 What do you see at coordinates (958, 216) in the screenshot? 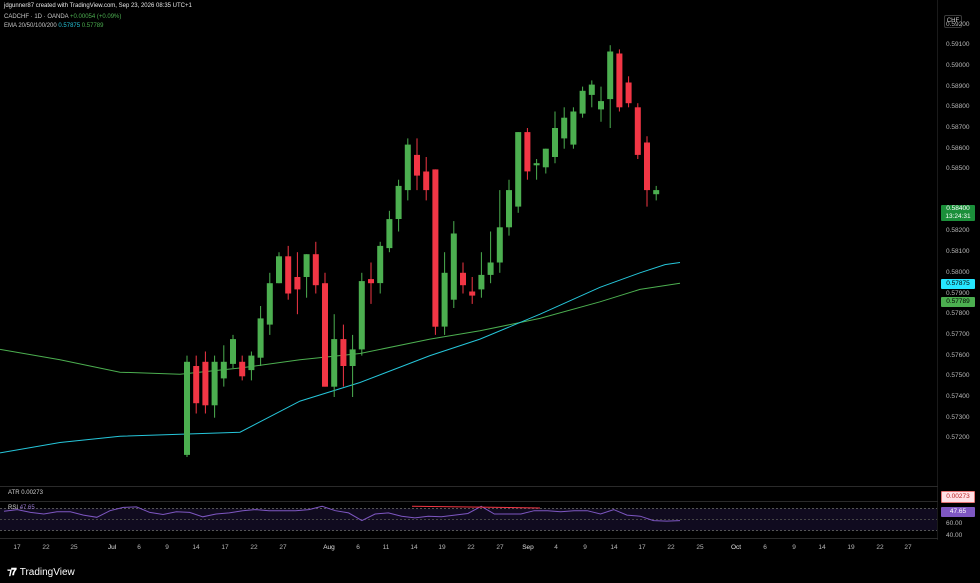
I see `countdown-value: 13:24:31` at bounding box center [958, 216].